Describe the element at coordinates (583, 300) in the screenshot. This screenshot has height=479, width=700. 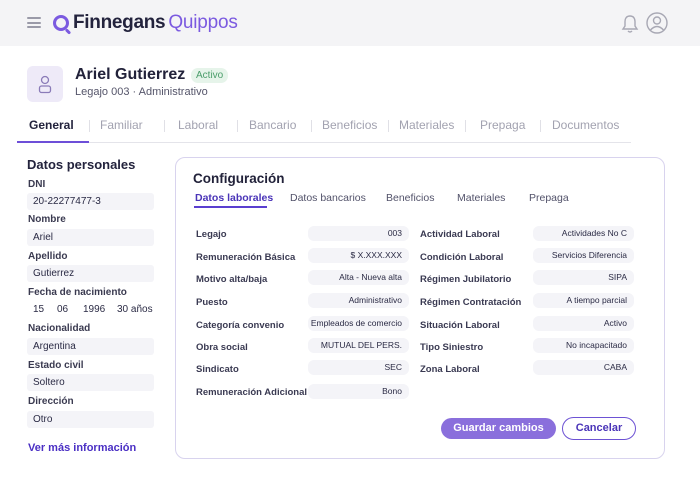
I see `regimen-contratacion-value: A tiempo parcial` at that location.